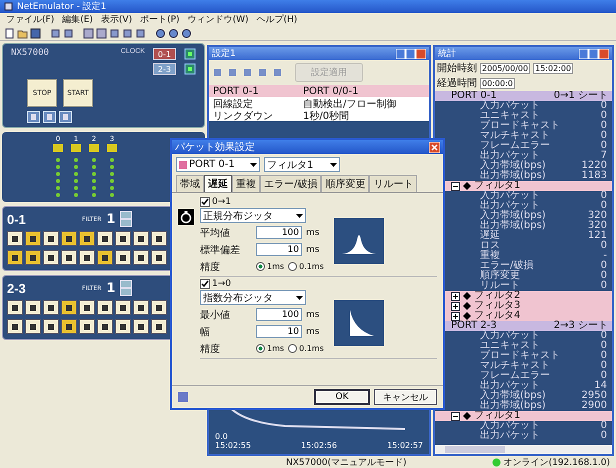 This screenshot has width=616, height=468. Describe the element at coordinates (447, 54) in the screenshot. I see `window-title: 統計` at that location.